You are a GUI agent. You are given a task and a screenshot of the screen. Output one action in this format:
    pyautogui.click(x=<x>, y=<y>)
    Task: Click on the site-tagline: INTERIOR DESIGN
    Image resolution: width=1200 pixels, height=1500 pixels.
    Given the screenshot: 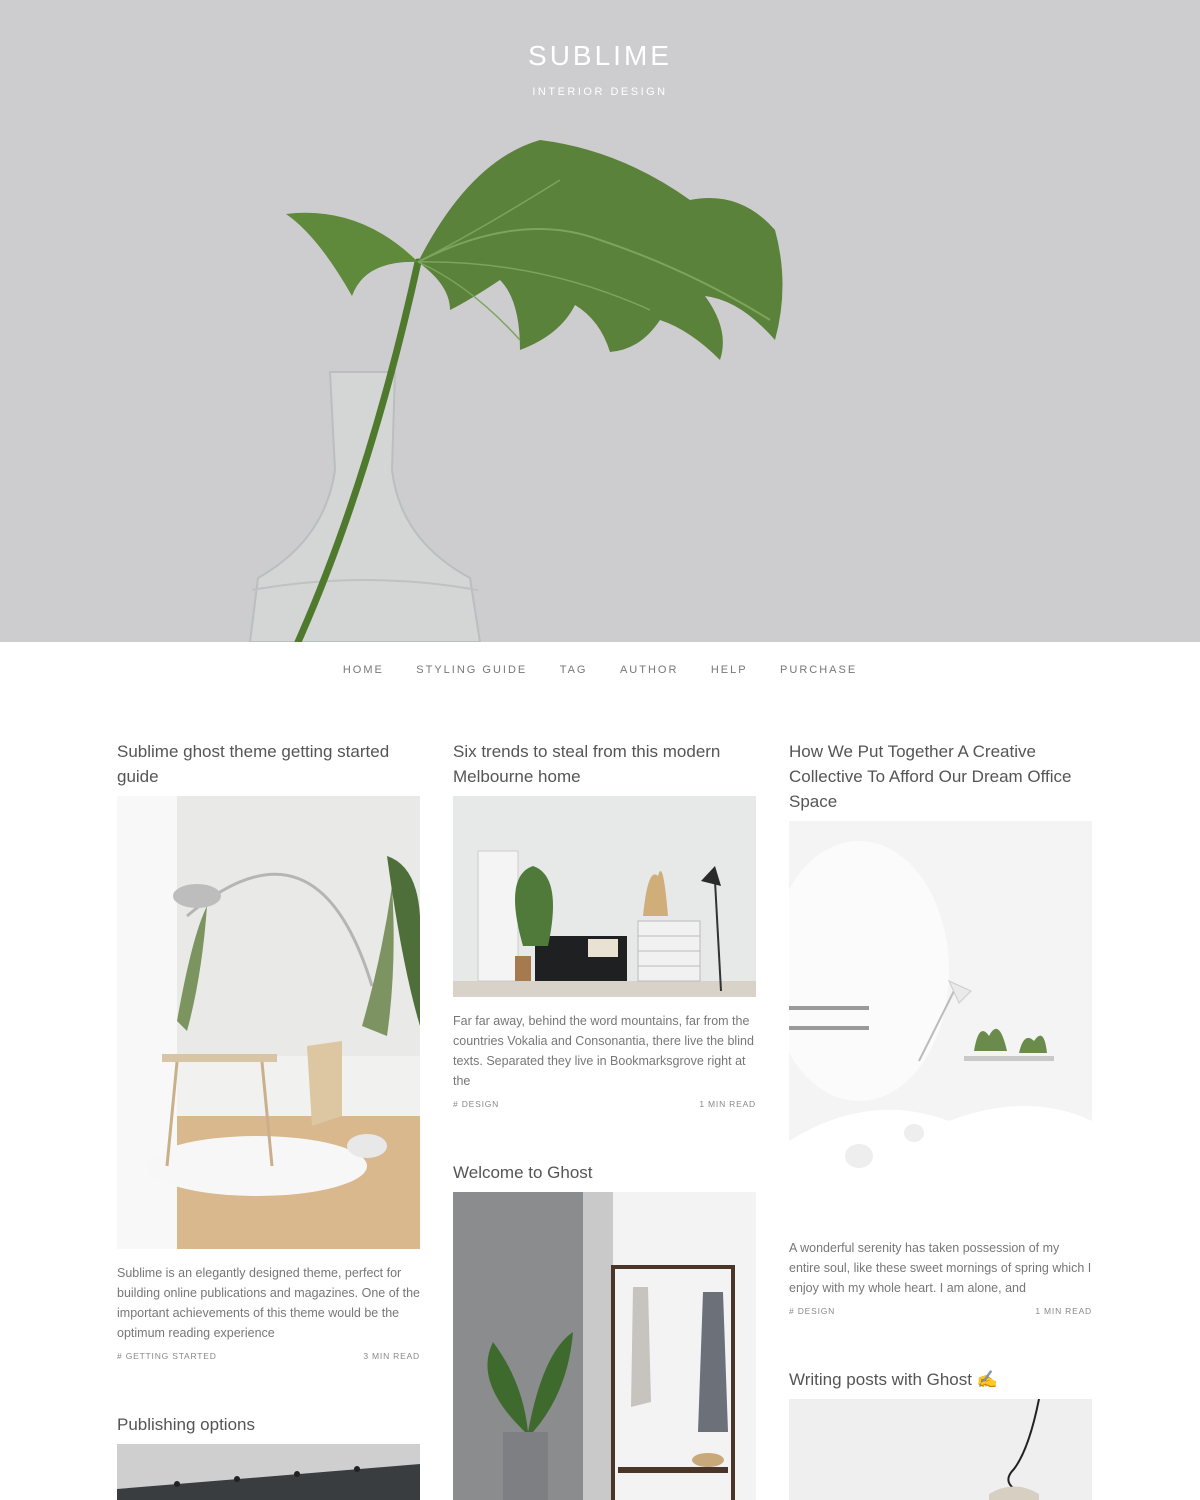 What is the action you would take?
    pyautogui.click(x=600, y=92)
    